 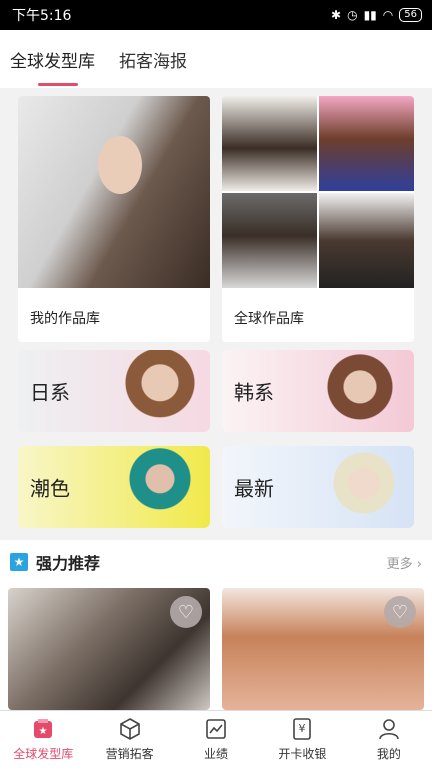 I want to click on category-japanese-photo, so click(x=160, y=391).